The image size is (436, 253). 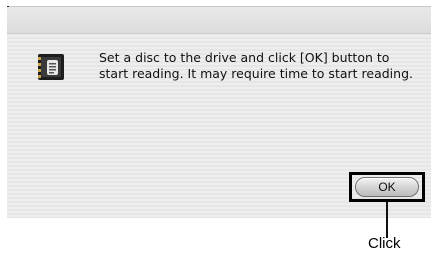 I want to click on dialog-title-bar, so click(x=219, y=20).